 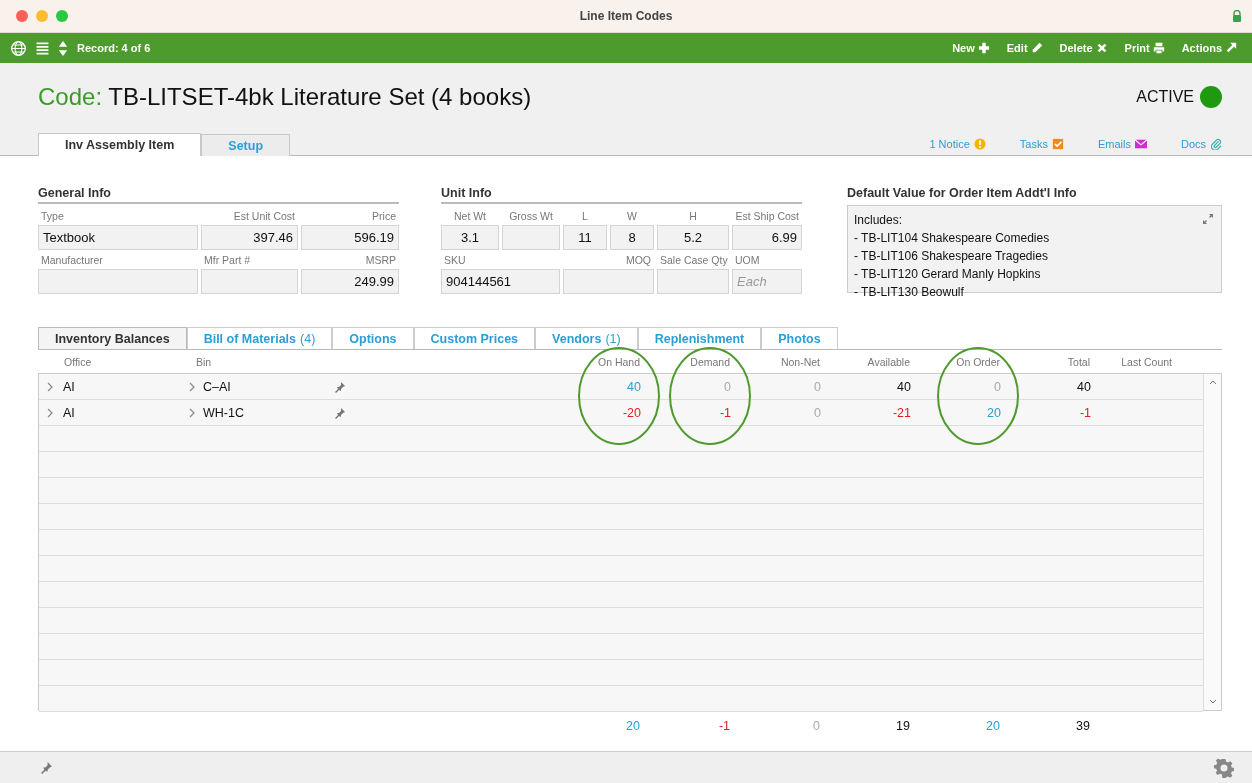 What do you see at coordinates (710, 361) in the screenshot?
I see `column-header: Demand` at bounding box center [710, 361].